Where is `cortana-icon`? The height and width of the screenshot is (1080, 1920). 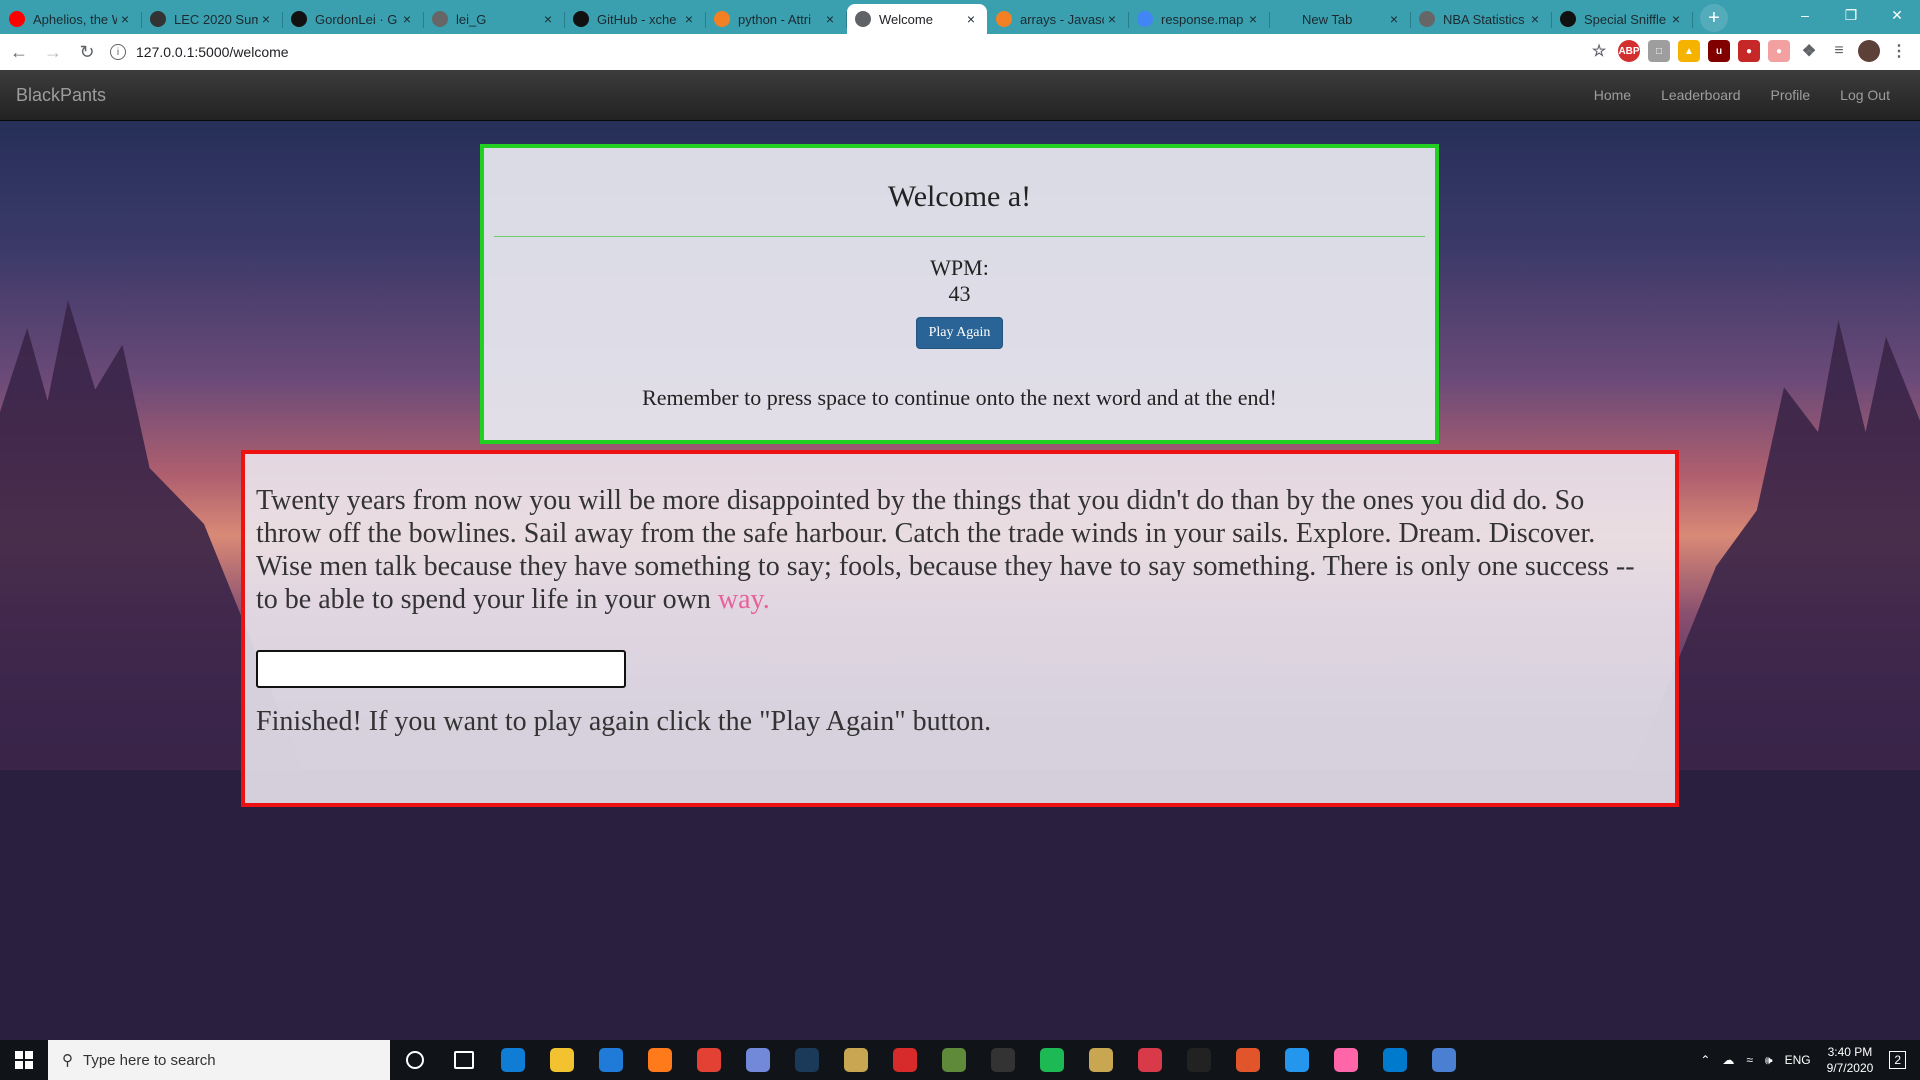 cortana-icon is located at coordinates (414, 1060).